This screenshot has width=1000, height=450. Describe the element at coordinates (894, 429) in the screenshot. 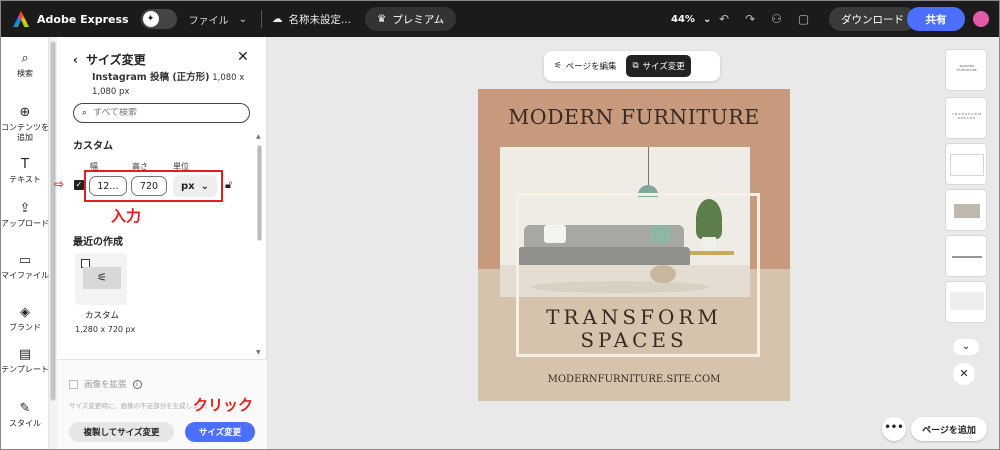

I see `more-options-button: •••` at that location.